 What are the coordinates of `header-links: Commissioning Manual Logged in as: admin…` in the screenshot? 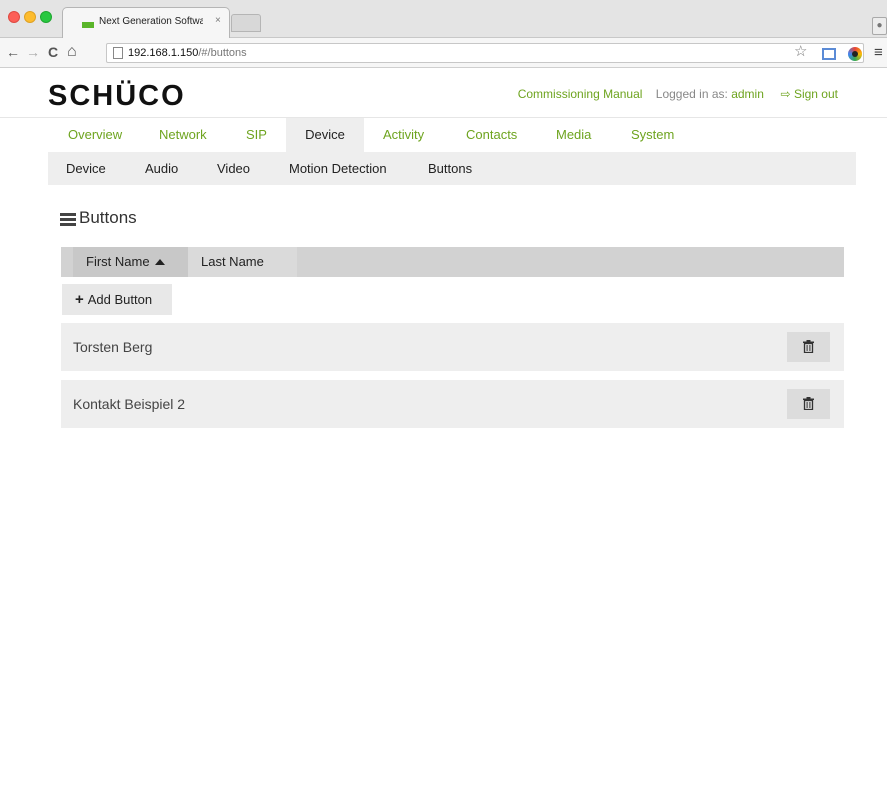 It's located at (678, 94).